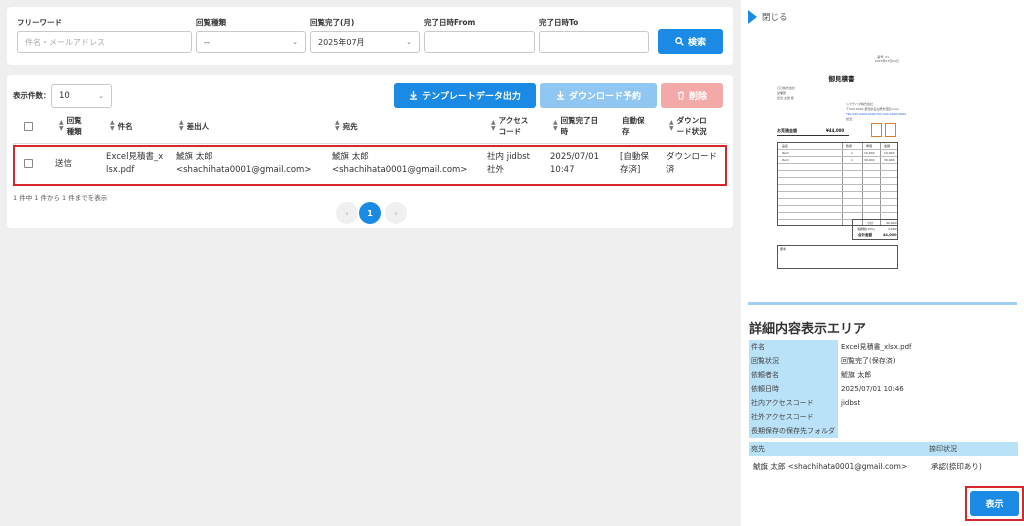 Image resolution: width=1024 pixels, height=526 pixels. I want to click on cell-download-status: ダウンロード済, so click(691, 164).